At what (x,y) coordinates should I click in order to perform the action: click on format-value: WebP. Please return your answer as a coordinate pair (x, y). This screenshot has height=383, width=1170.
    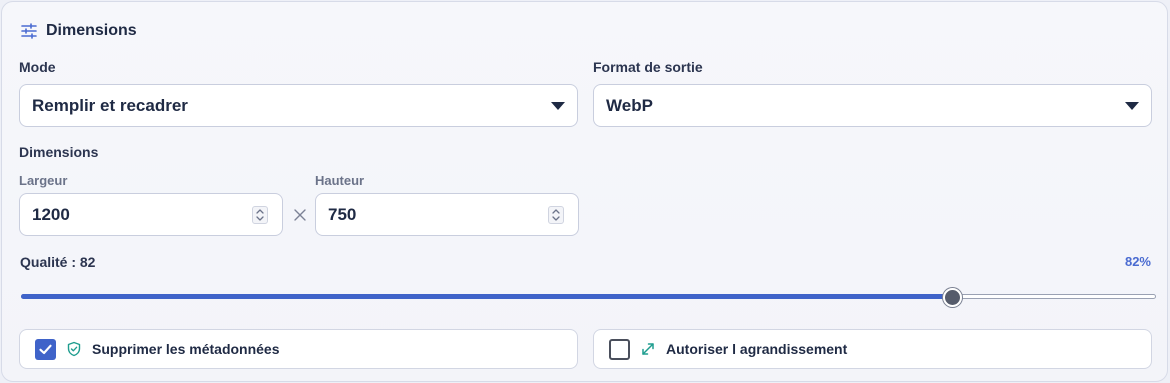
    Looking at the image, I should click on (629, 105).